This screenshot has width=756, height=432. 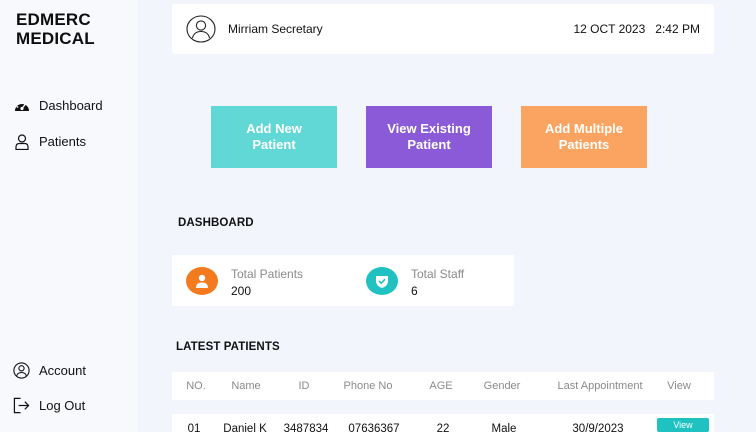 I want to click on sidebar-item-label: Log Out, so click(x=62, y=405).